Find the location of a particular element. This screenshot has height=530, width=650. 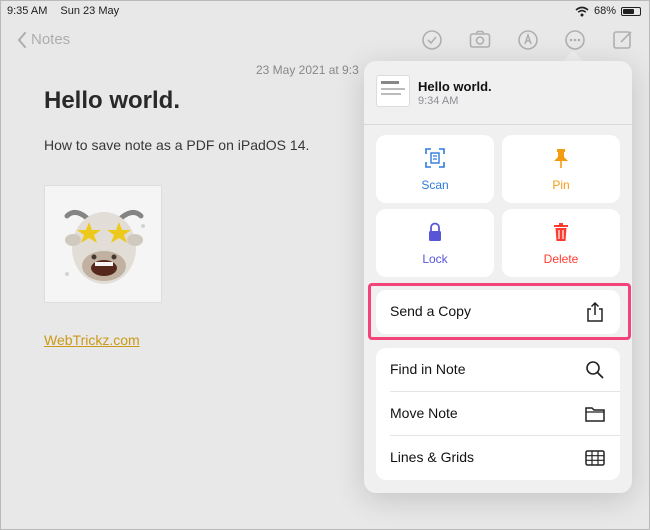

move-note-button: Move Note is located at coordinates (498, 414).